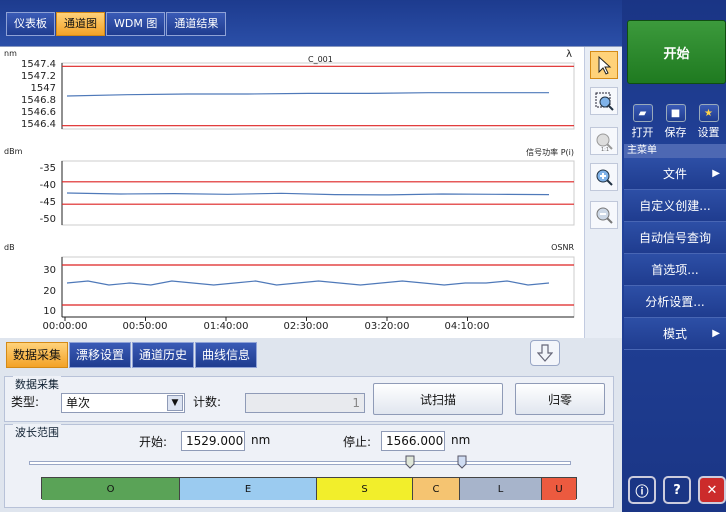 The width and height of the screenshot is (726, 512). What do you see at coordinates (43, 88) in the screenshot?
I see `ytick: 1547` at bounding box center [43, 88].